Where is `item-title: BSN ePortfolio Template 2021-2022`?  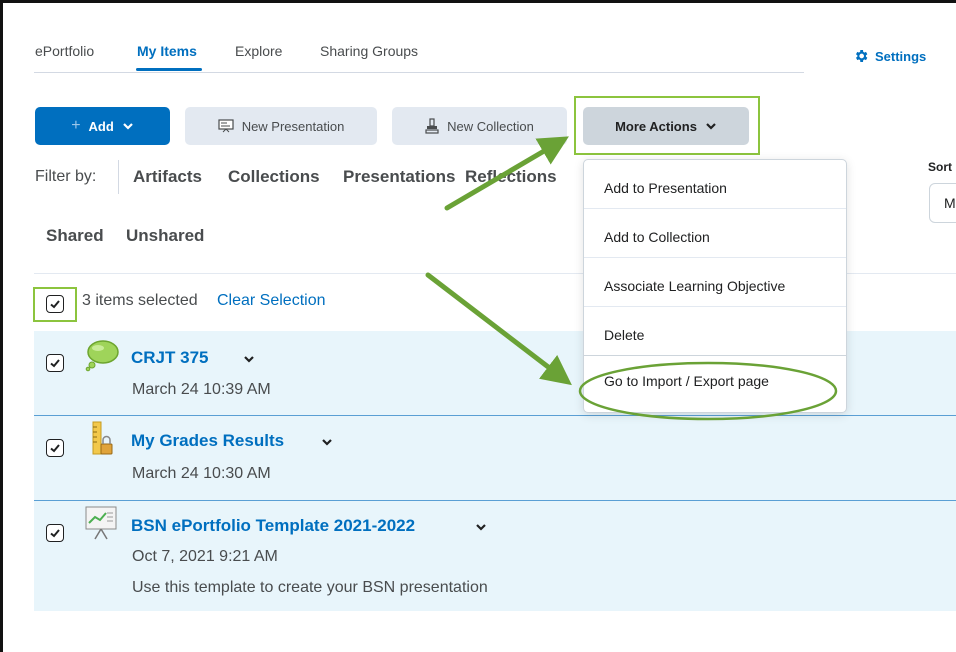 item-title: BSN ePortfolio Template 2021-2022 is located at coordinates (273, 526).